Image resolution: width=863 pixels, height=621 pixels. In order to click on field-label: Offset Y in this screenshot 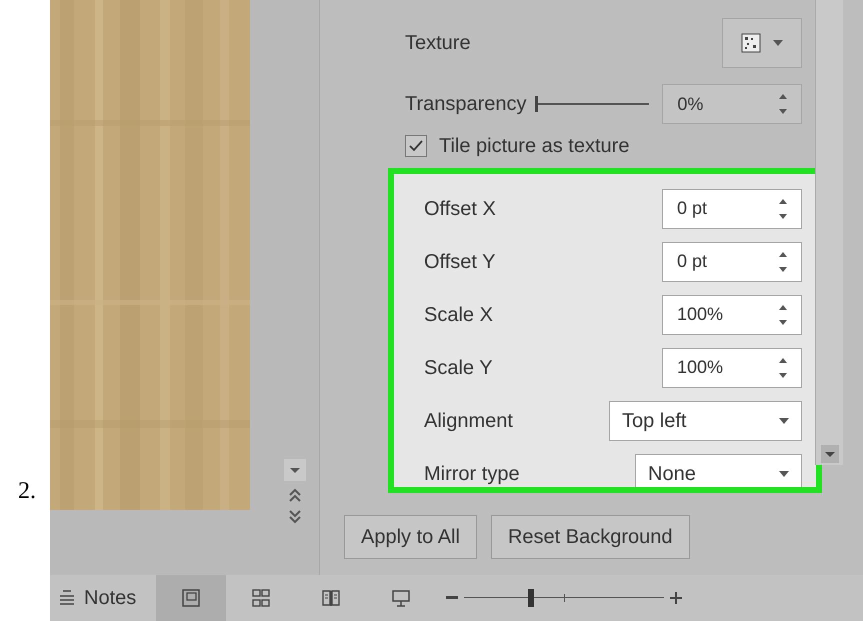, I will do `click(460, 262)`.